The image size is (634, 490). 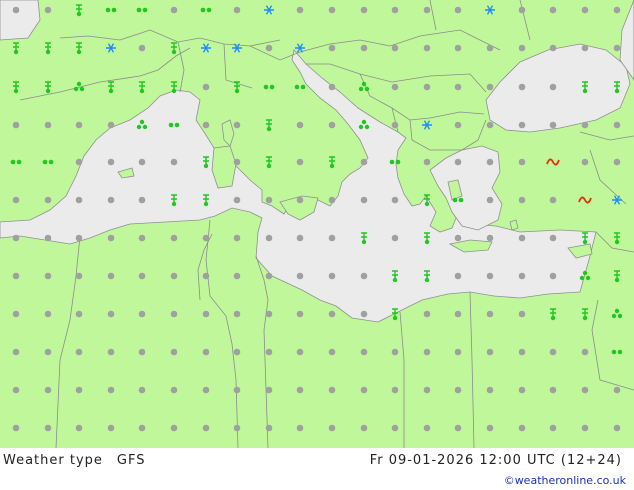 I want to click on model-name: GFS, so click(x=131, y=460).